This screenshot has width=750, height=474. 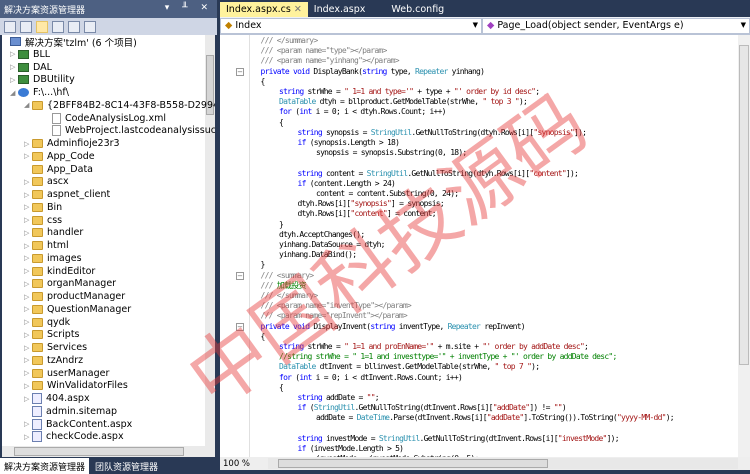 What do you see at coordinates (298, 9) in the screenshot?
I see `close-icon: ✕` at bounding box center [298, 9].